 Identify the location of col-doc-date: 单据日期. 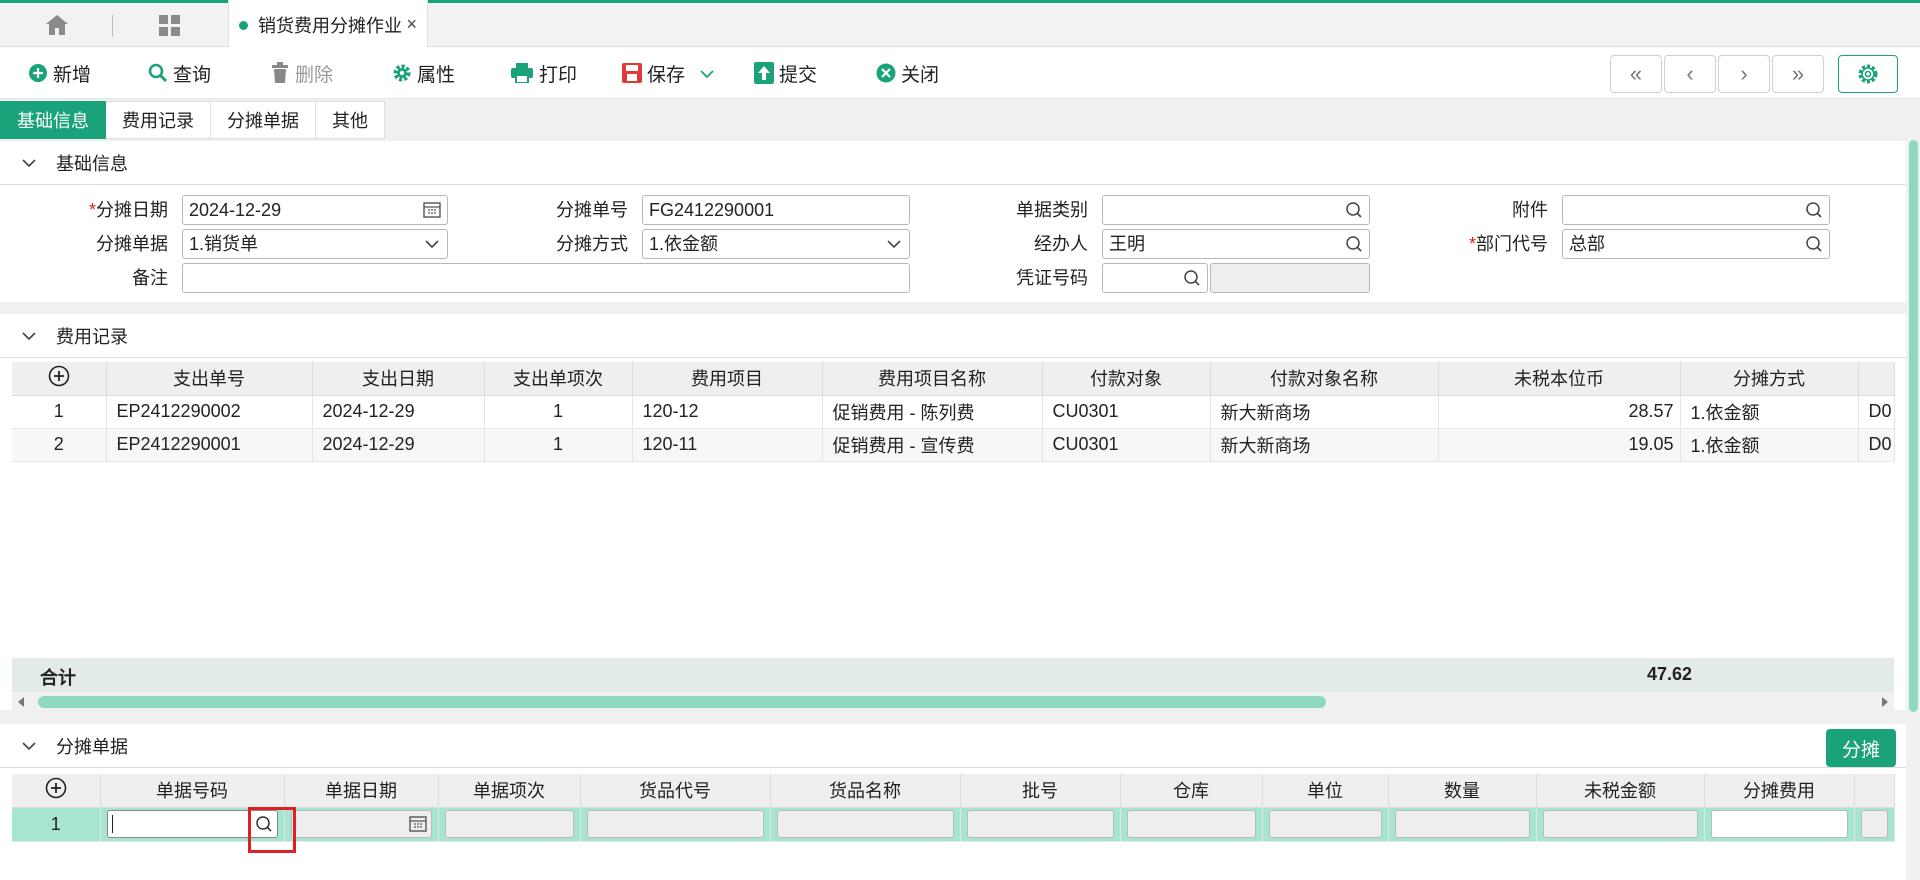
(361, 791).